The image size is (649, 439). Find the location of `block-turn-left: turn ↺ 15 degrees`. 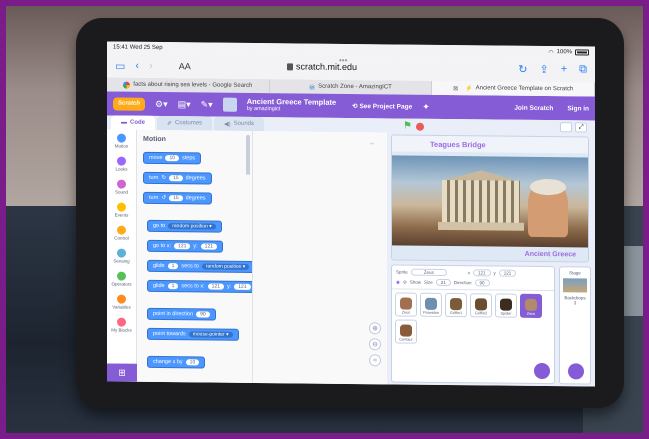

block-turn-left: turn ↺ 15 degrees is located at coordinates (177, 198).